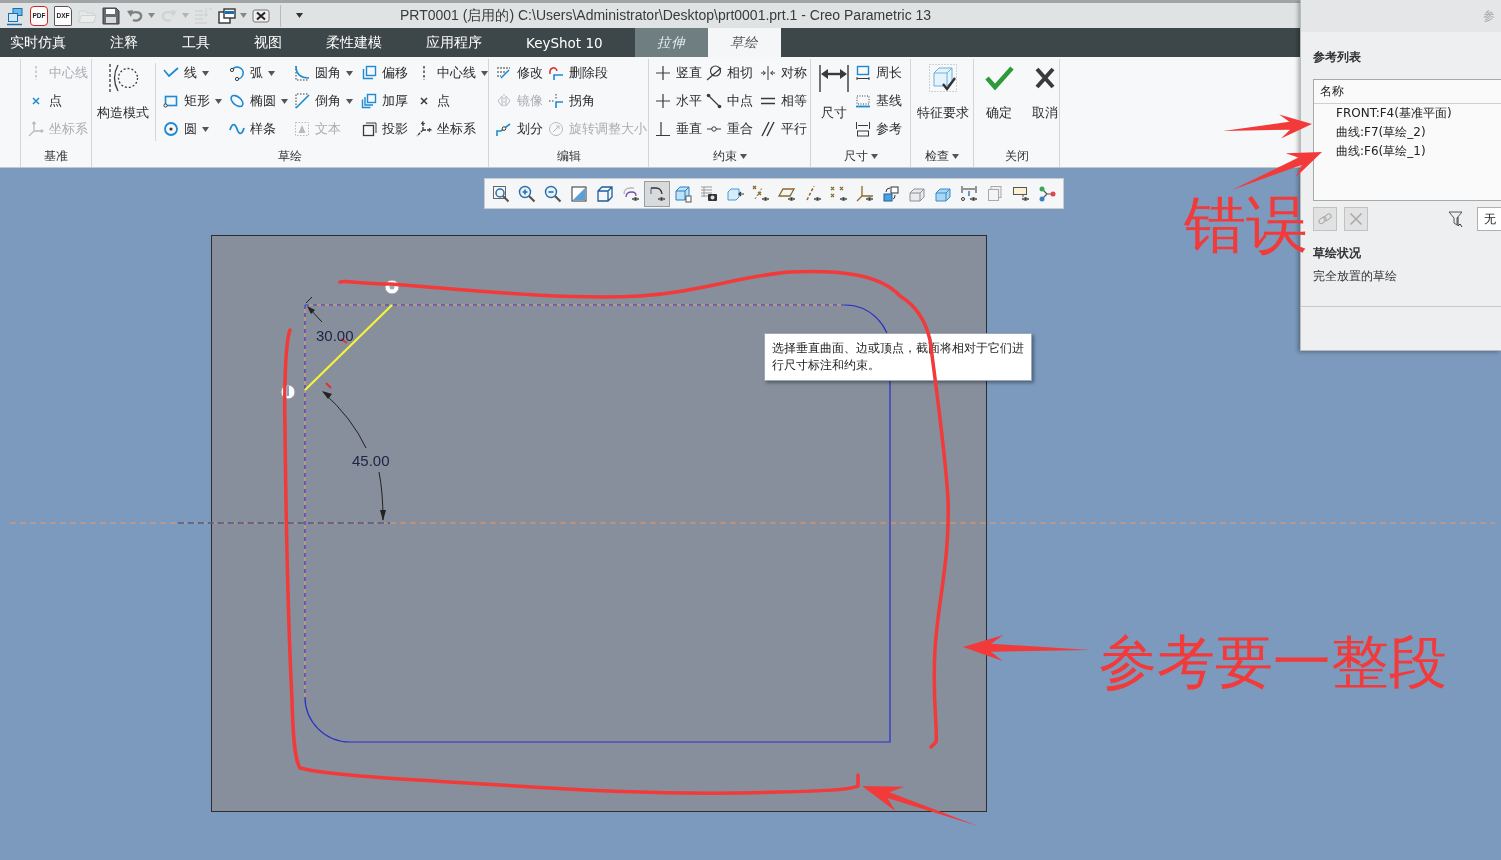  What do you see at coordinates (1337, 253) in the screenshot?
I see `section-title: 草绘状况` at bounding box center [1337, 253].